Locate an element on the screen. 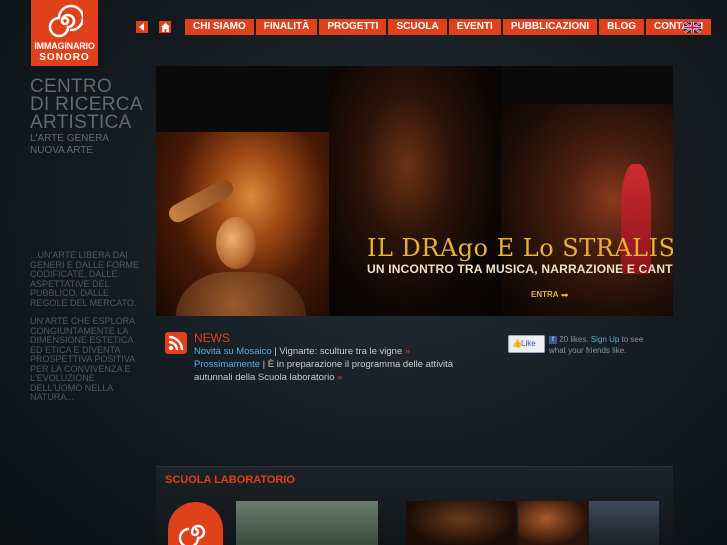 The image size is (727, 545). news-link-mosaico: Novità su Mosaico is located at coordinates (233, 351).